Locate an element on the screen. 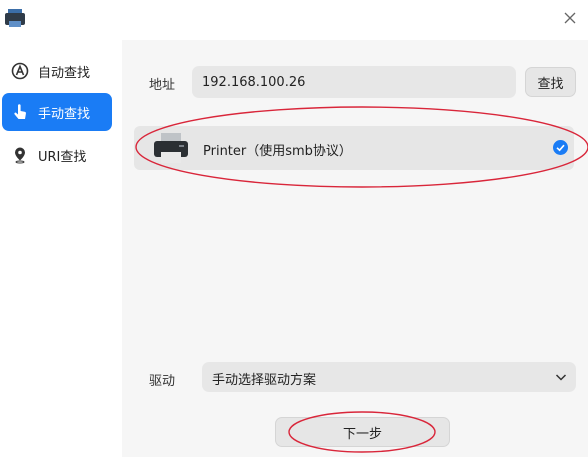 This screenshot has height=457, width=588. next-step-button: 下一步 is located at coordinates (362, 432).